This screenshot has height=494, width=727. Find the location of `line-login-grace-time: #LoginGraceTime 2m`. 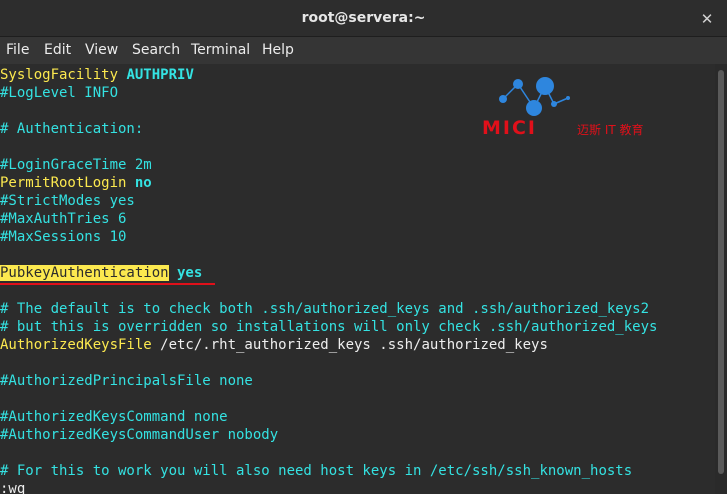

line-login-grace-time: #LoginGraceTime 2m is located at coordinates (76, 165).